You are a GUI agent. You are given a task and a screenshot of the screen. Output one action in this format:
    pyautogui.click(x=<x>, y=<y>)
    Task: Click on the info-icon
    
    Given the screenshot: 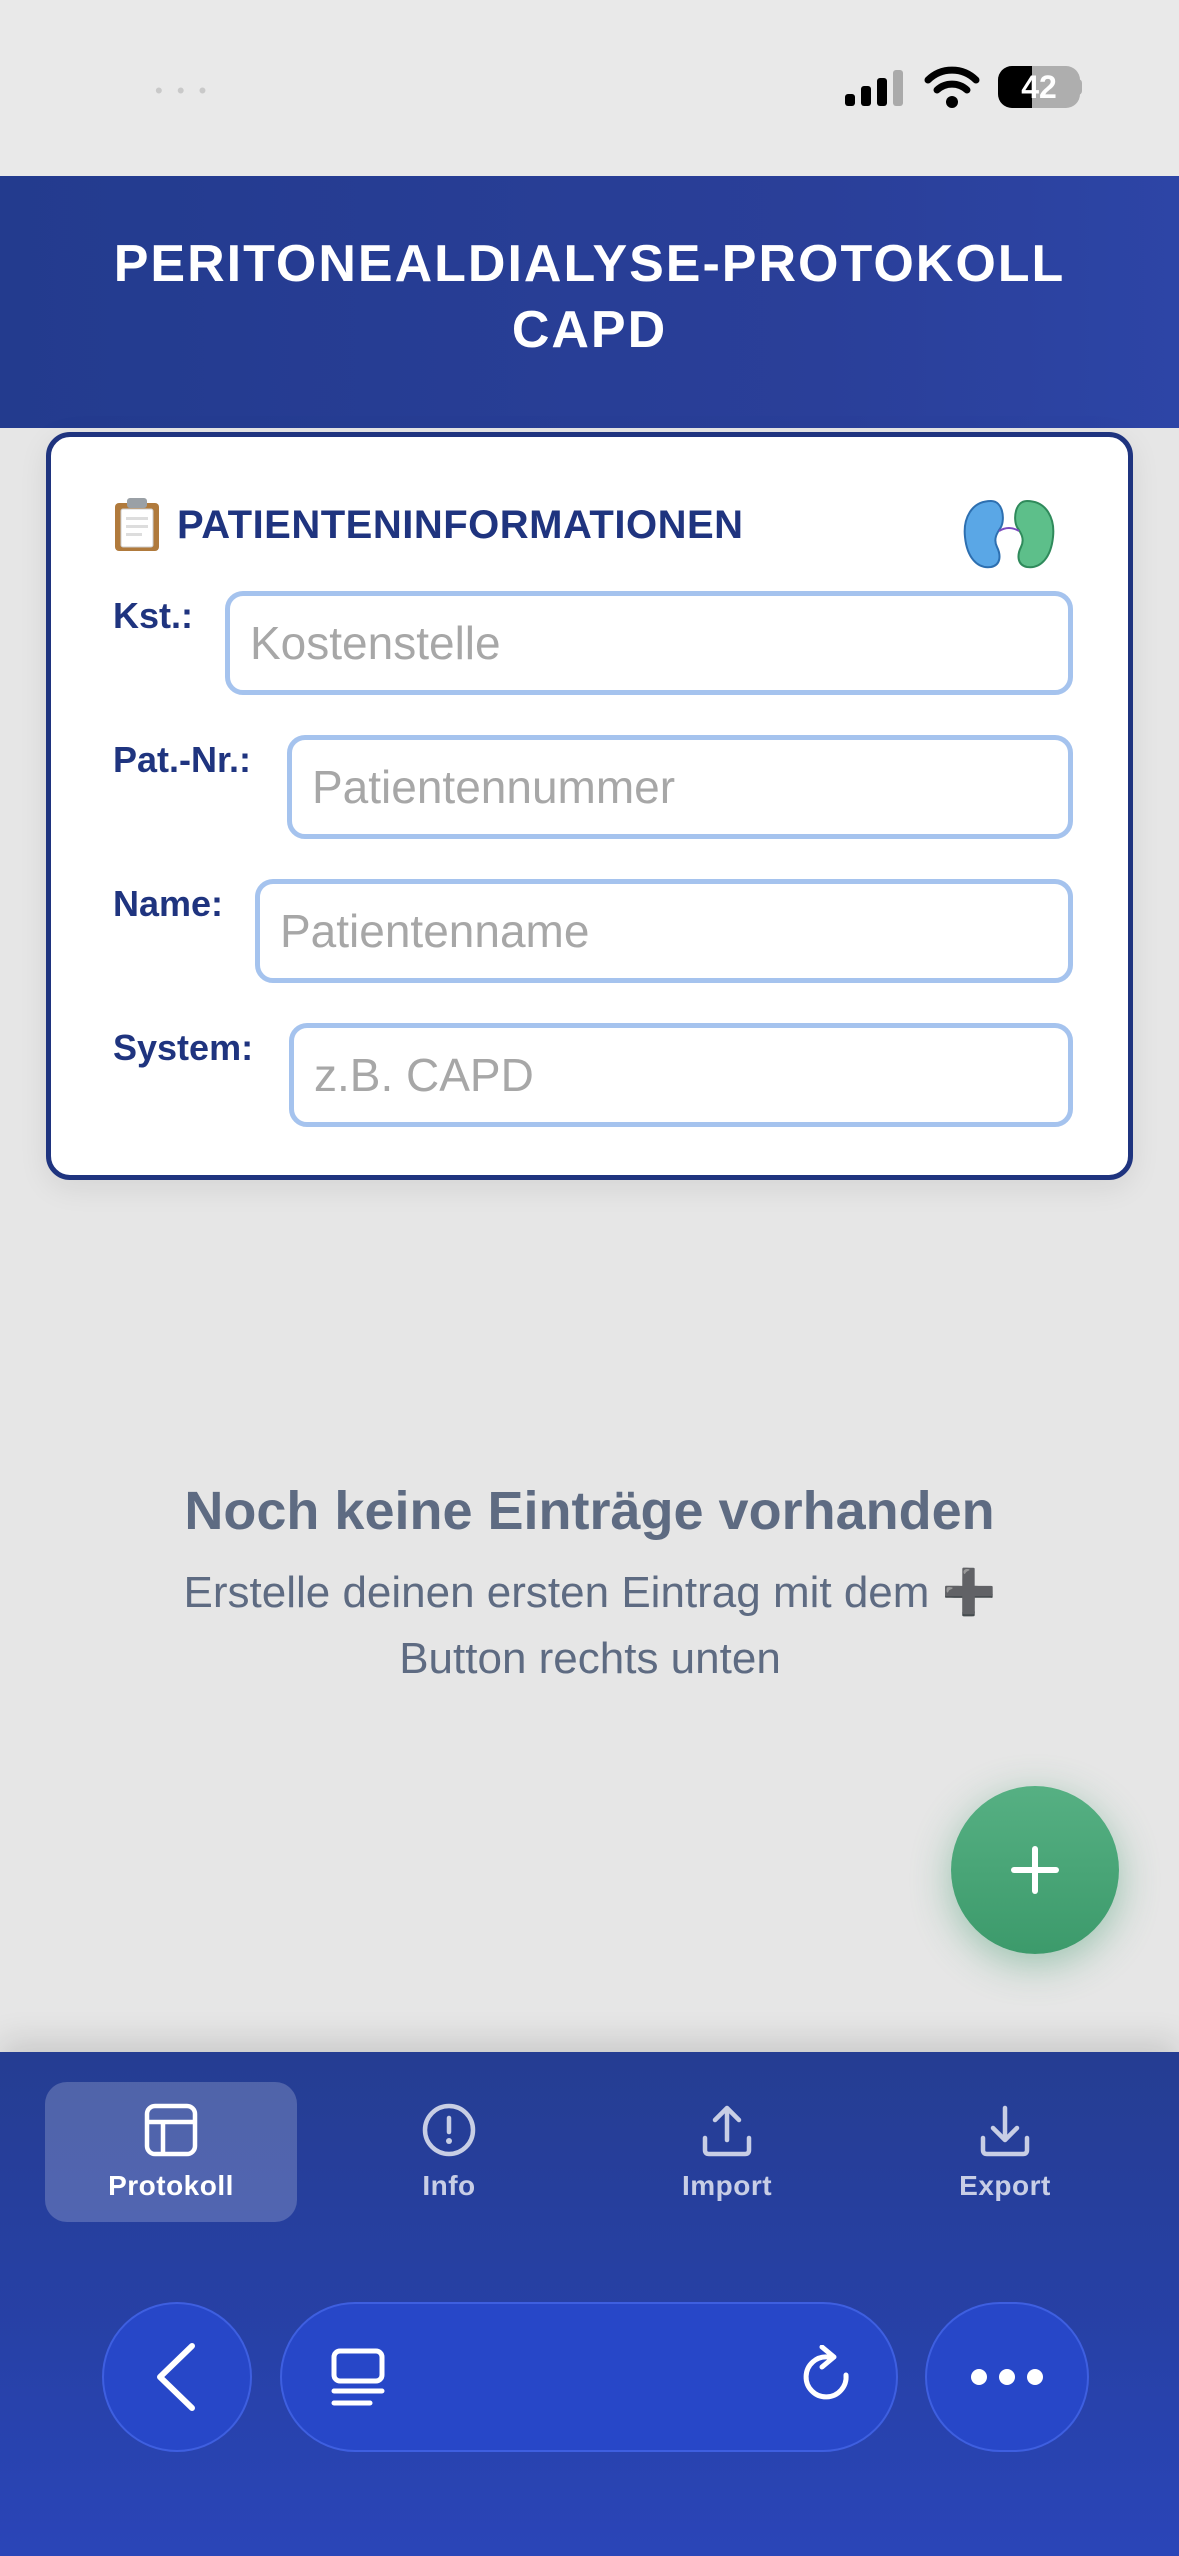 What is the action you would take?
    pyautogui.click(x=449, y=2130)
    